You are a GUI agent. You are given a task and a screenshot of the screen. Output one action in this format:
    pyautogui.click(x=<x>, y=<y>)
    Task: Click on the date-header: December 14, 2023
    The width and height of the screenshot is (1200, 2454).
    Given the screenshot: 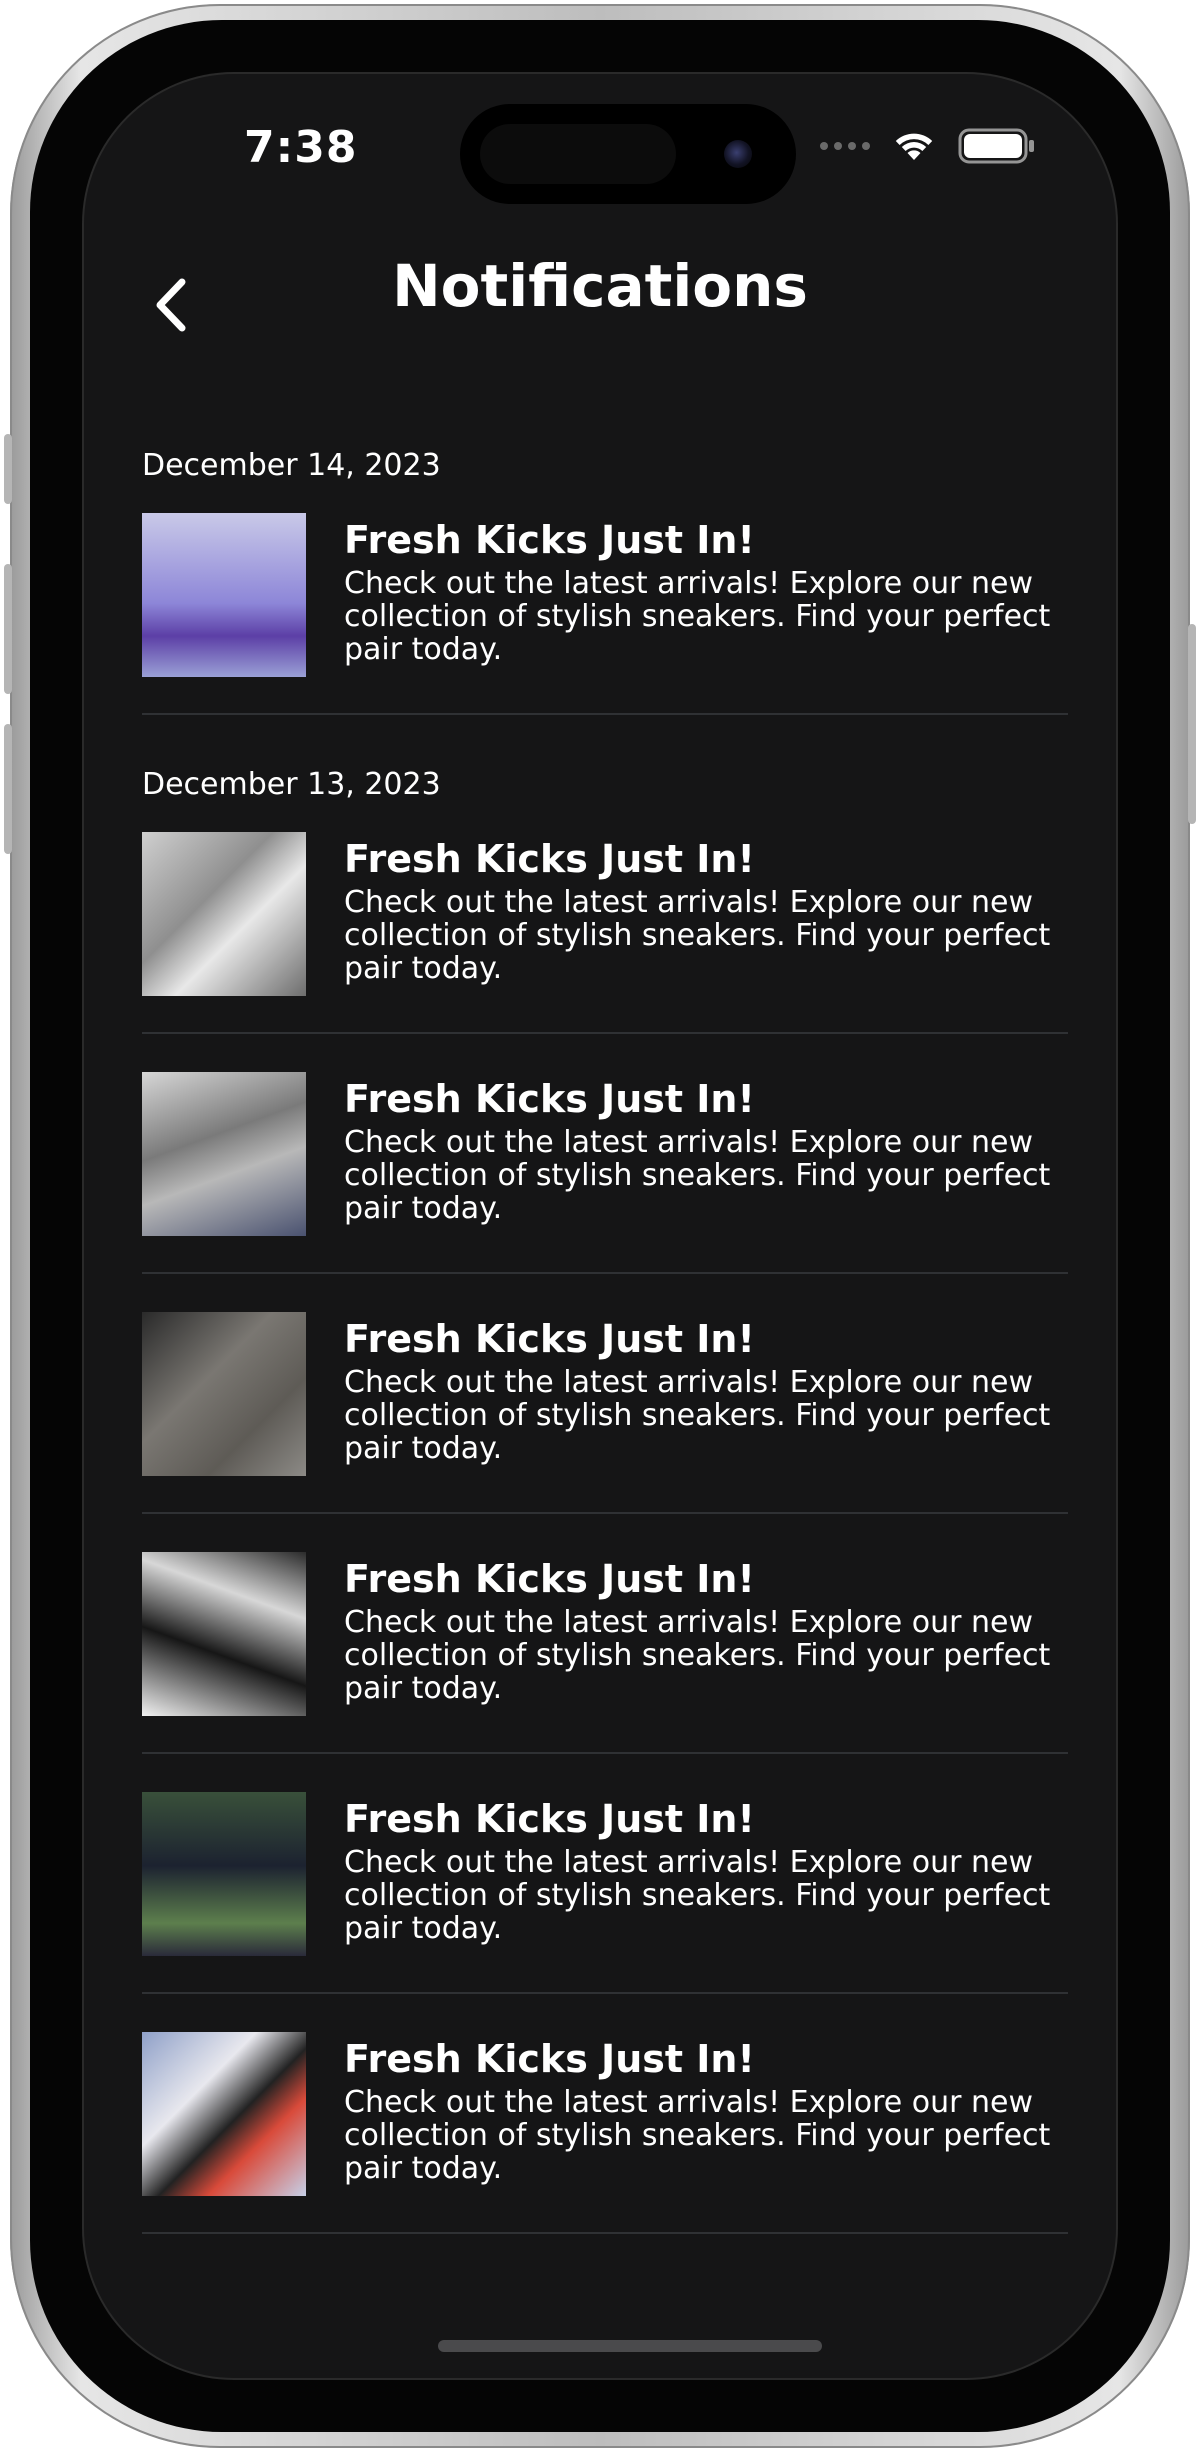 What is the action you would take?
    pyautogui.click(x=291, y=465)
    